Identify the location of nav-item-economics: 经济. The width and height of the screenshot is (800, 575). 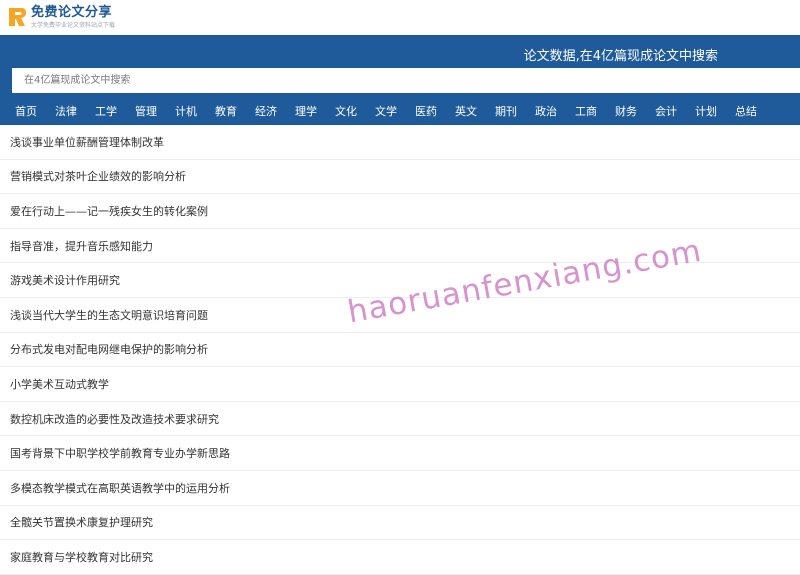
(266, 111).